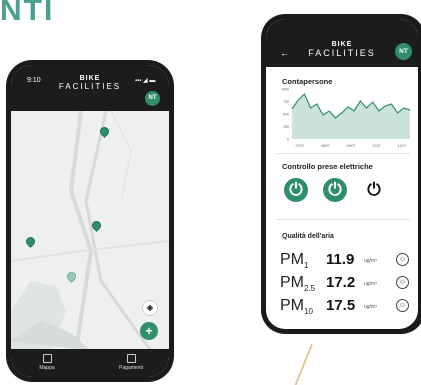 Image resolution: width=421 pixels, height=385 pixels. Describe the element at coordinates (47, 358) in the screenshot. I see `map-icon` at that location.